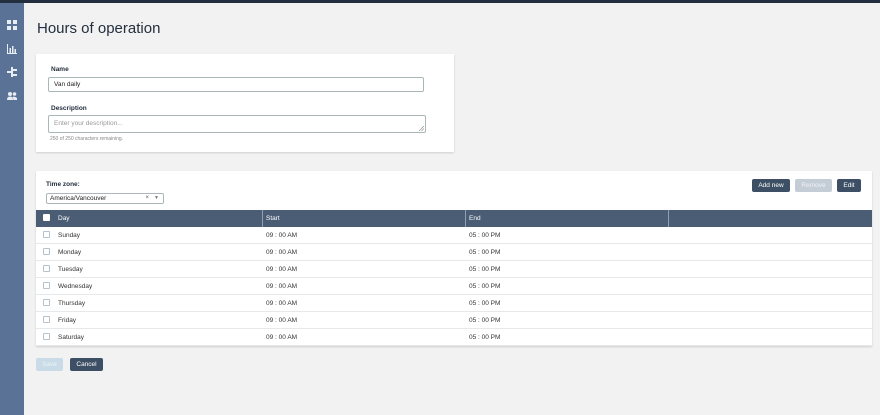 The width and height of the screenshot is (880, 415). I want to click on day-cell: Sunday, so click(69, 235).